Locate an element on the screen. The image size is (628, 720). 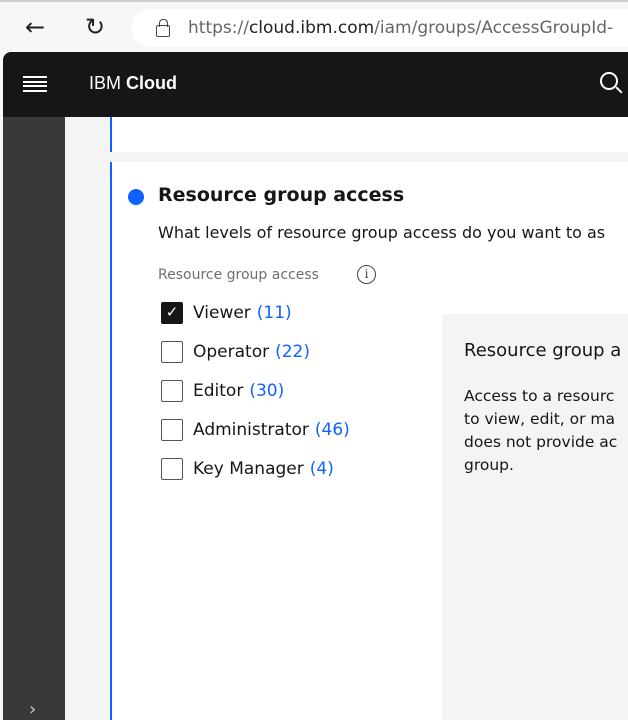
panel-line: to view, edit, or ma is located at coordinates (540, 419).